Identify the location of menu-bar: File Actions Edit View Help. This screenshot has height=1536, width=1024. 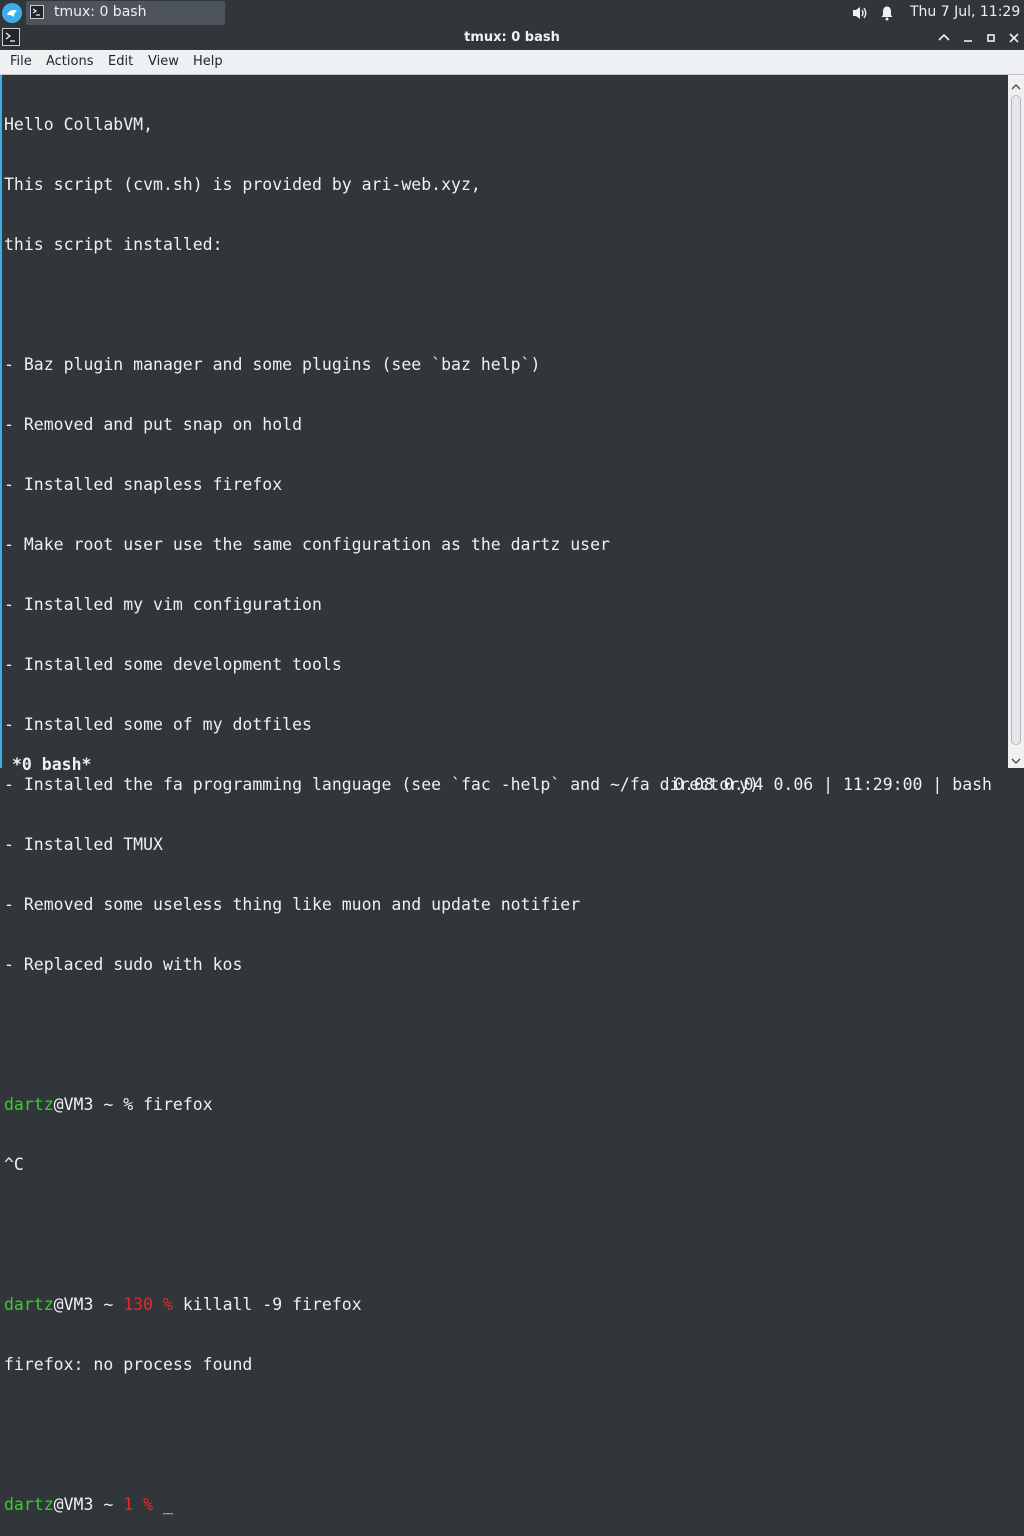
(512, 62).